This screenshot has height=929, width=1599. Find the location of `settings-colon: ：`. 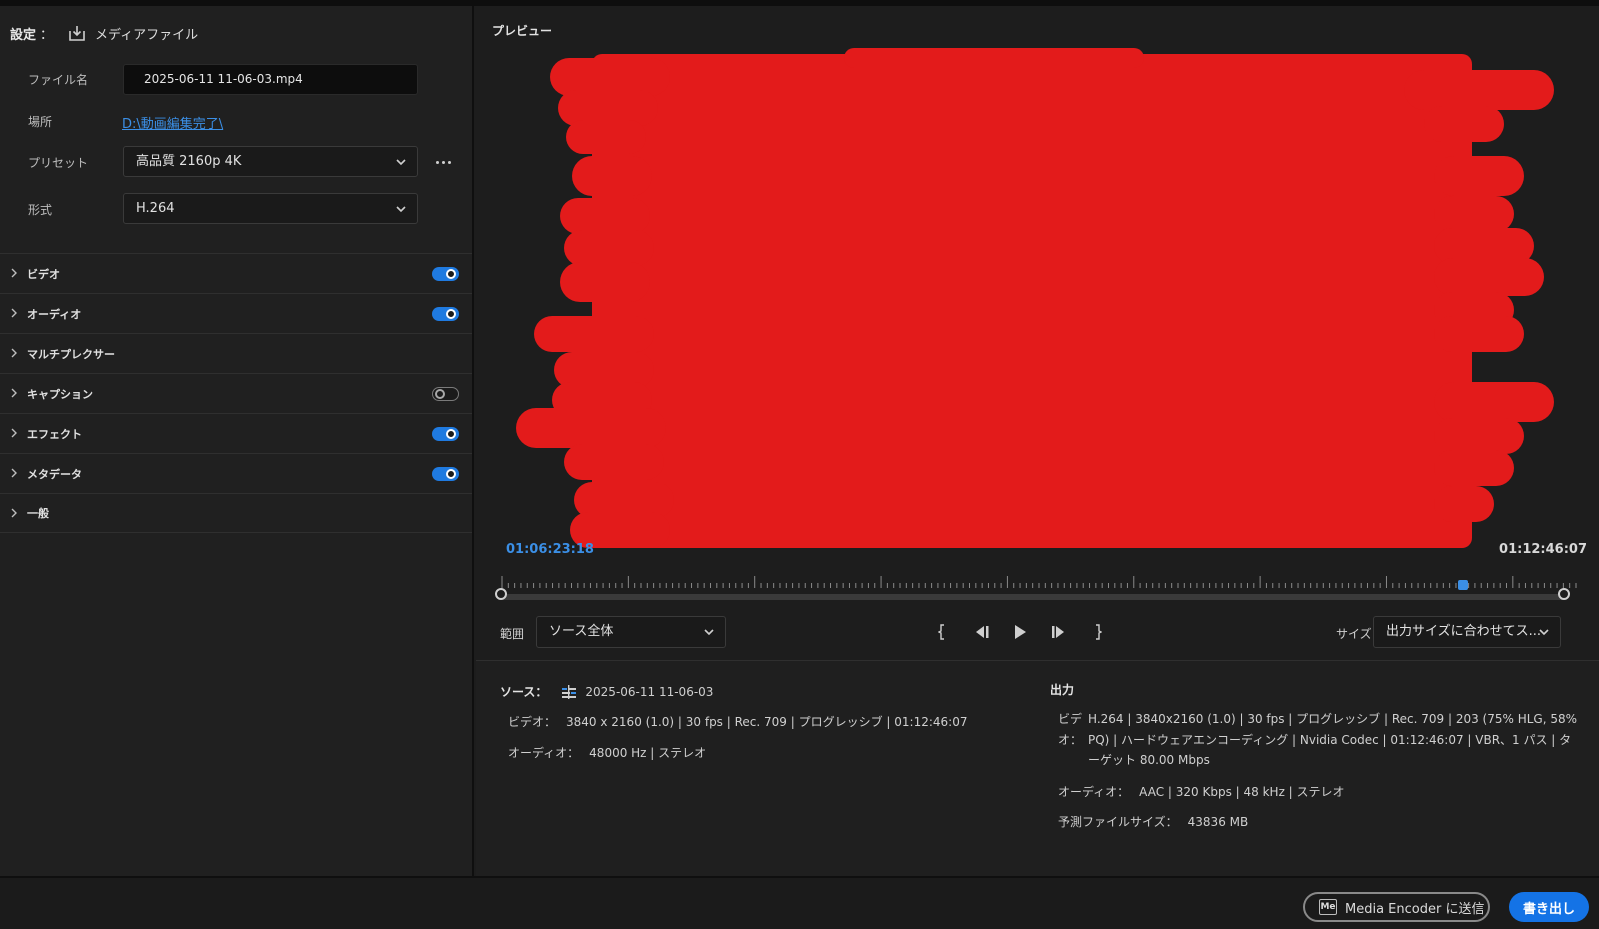

settings-colon: ： is located at coordinates (47, 35).